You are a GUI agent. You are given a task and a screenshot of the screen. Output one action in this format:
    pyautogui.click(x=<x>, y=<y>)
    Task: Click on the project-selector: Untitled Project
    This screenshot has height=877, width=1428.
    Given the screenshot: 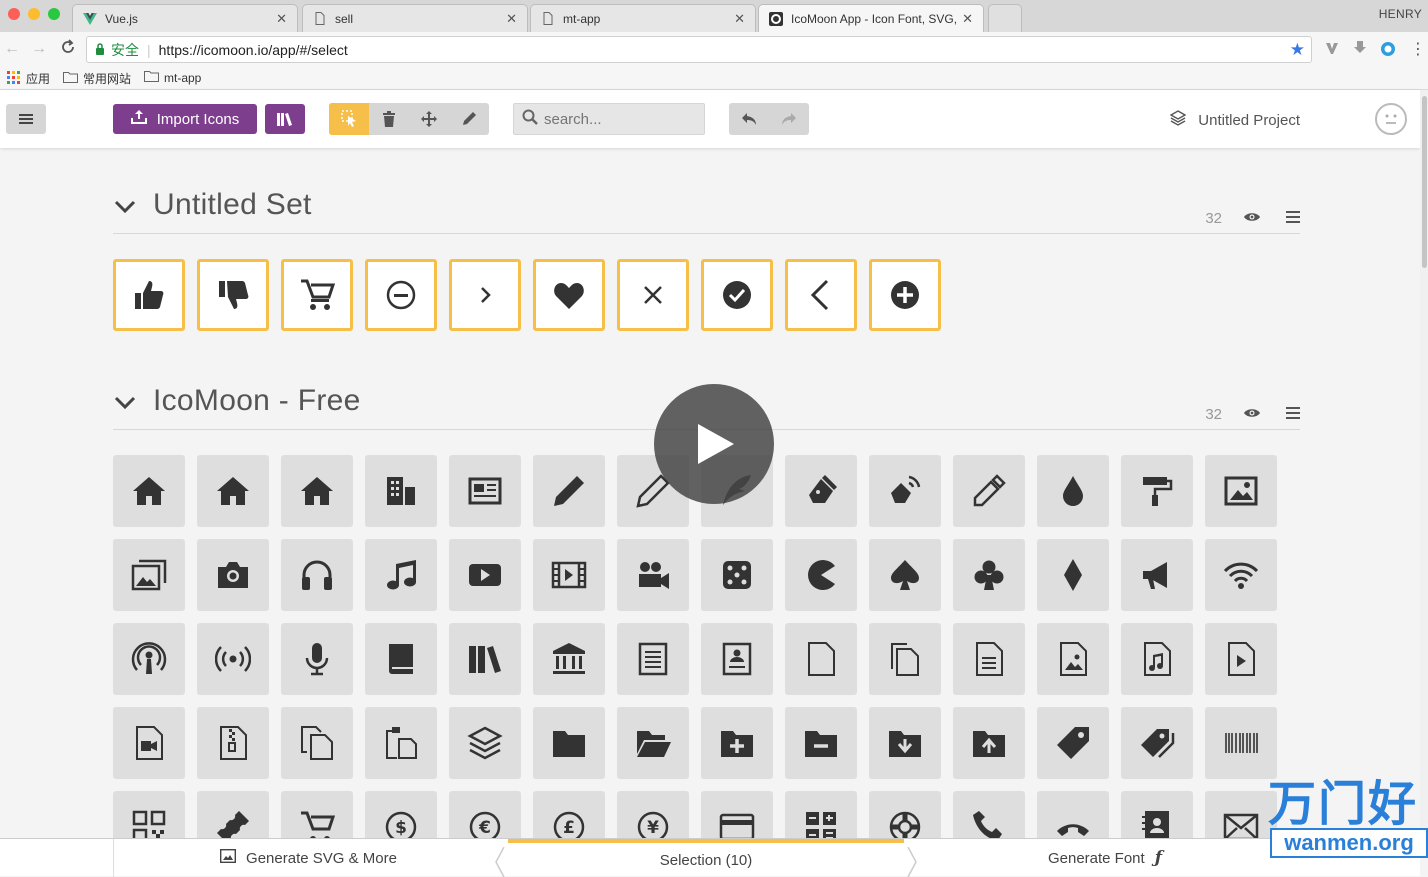 What is the action you would take?
    pyautogui.click(x=1234, y=120)
    